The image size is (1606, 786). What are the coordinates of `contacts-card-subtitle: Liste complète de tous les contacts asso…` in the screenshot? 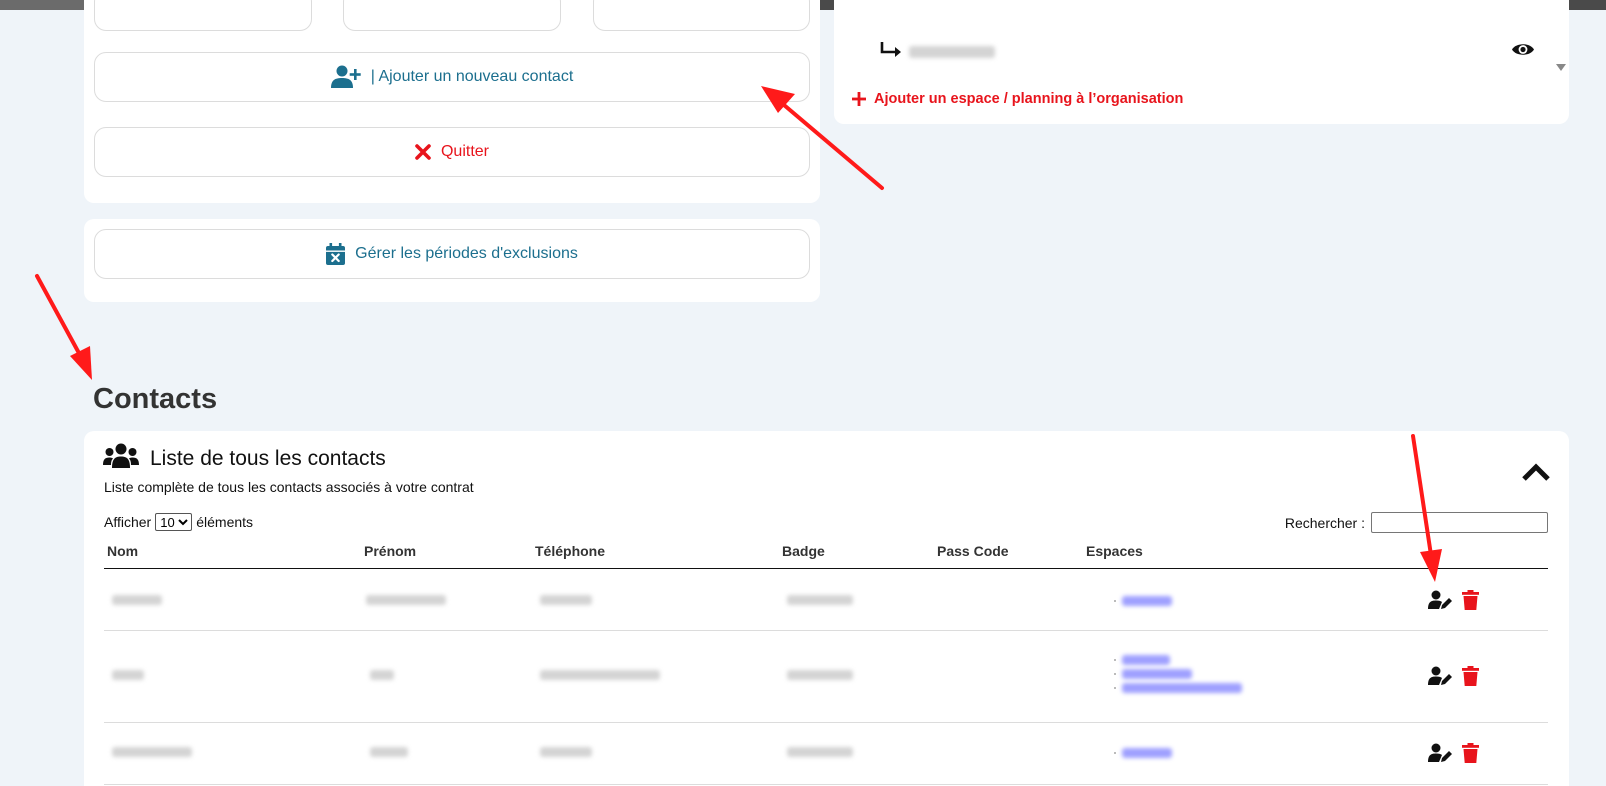 It's located at (289, 487).